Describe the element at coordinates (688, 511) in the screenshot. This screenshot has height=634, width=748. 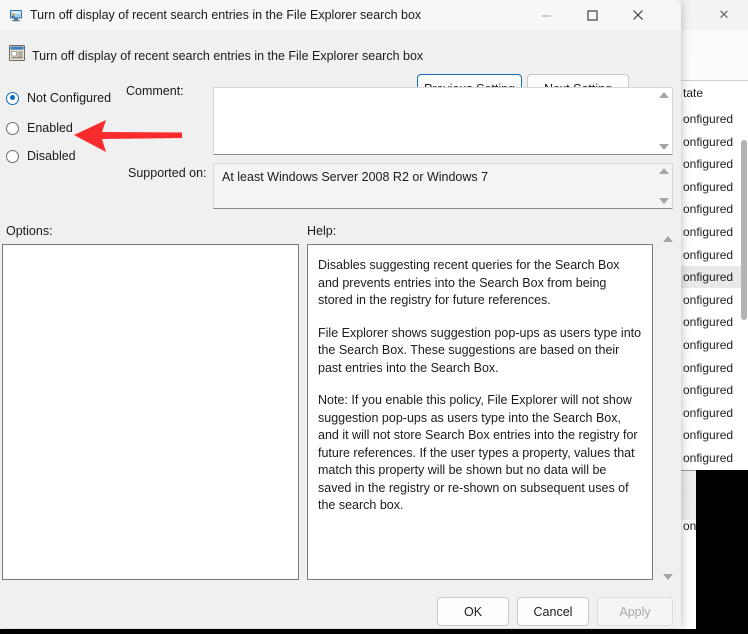
I see `gpedit-panel-strip-lower` at that location.